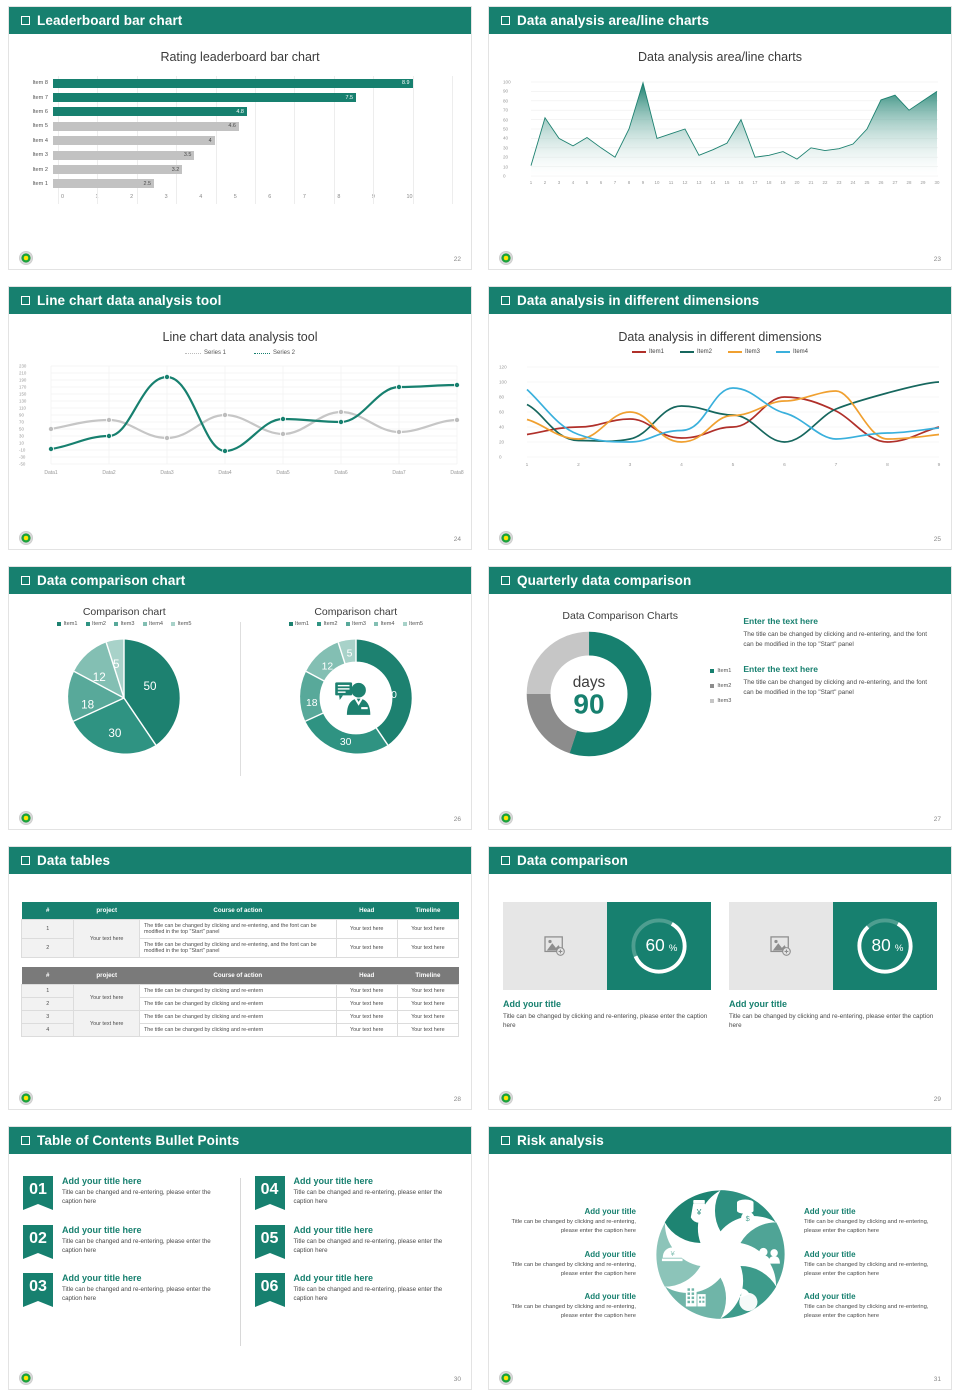 Image resolution: width=960 pixels, height=1400 pixels. Describe the element at coordinates (40, 140) in the screenshot. I see `bar-label: Item 4` at that location.